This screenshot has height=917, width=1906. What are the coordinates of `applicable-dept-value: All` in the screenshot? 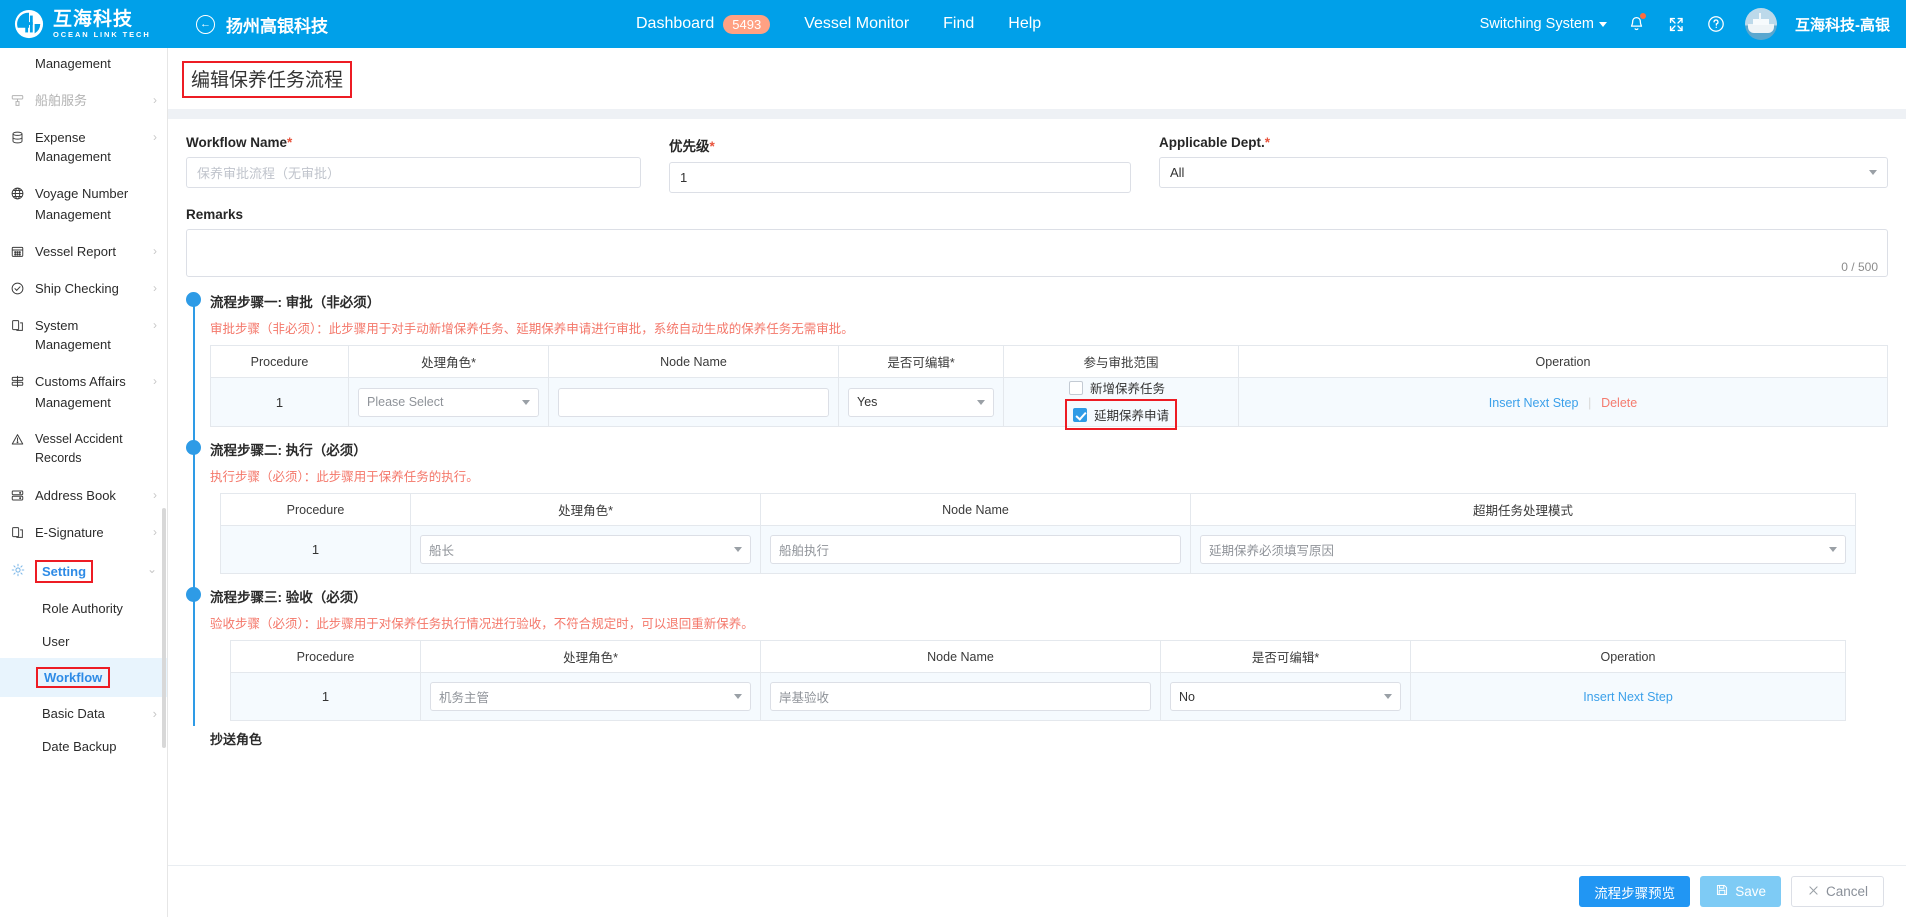 It's located at (1177, 172).